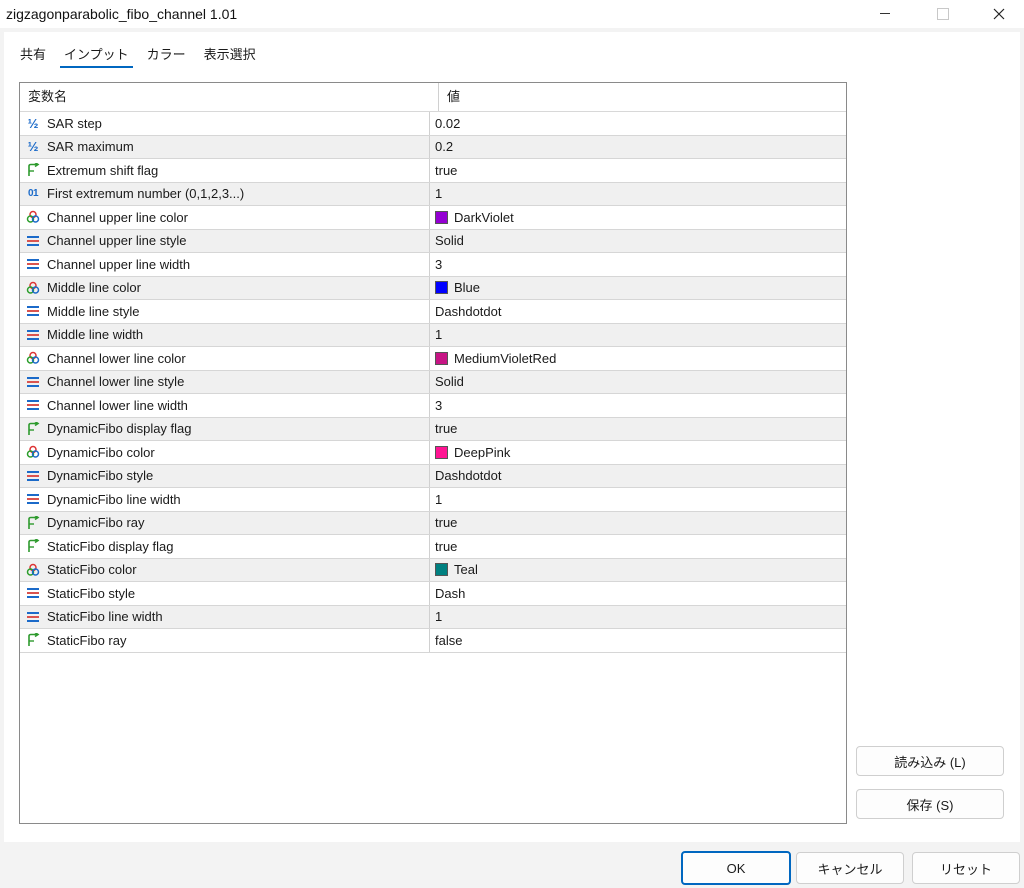  What do you see at coordinates (225, 240) in the screenshot?
I see `variable-cell: Channel upper line style` at bounding box center [225, 240].